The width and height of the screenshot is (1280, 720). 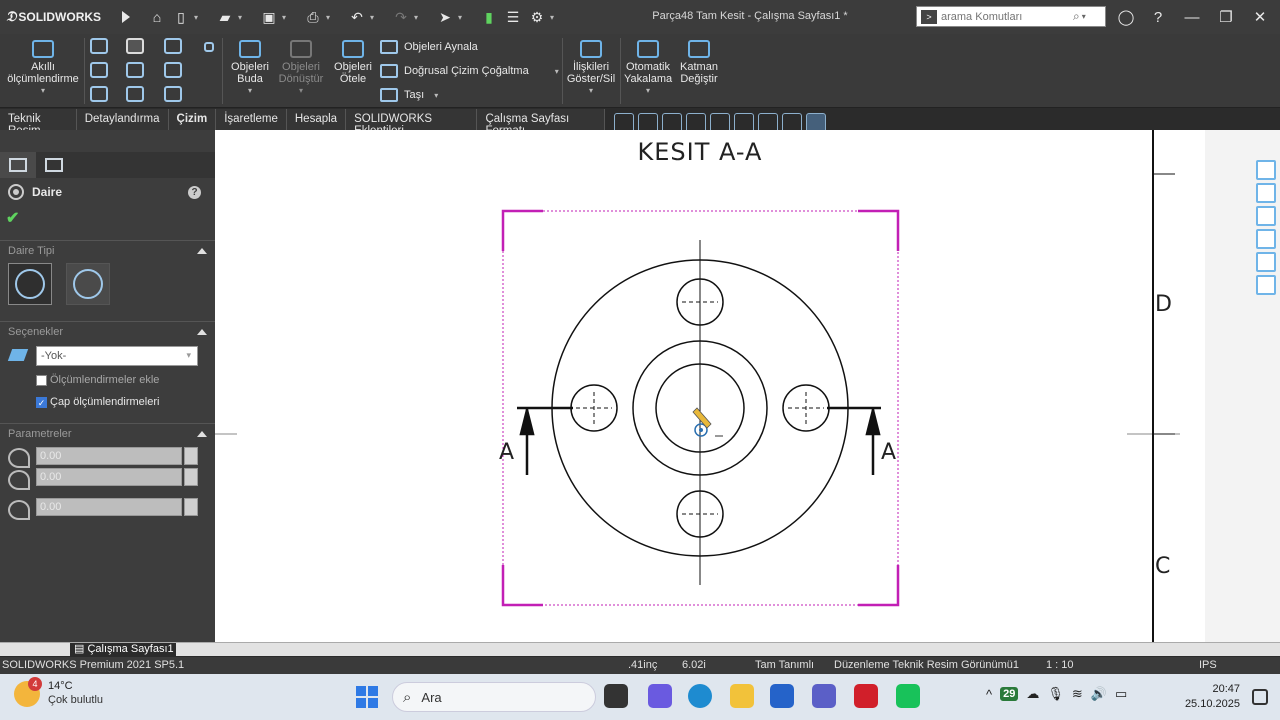 What do you see at coordinates (357, 17) in the screenshot?
I see `undo-icon: ↶` at bounding box center [357, 17].